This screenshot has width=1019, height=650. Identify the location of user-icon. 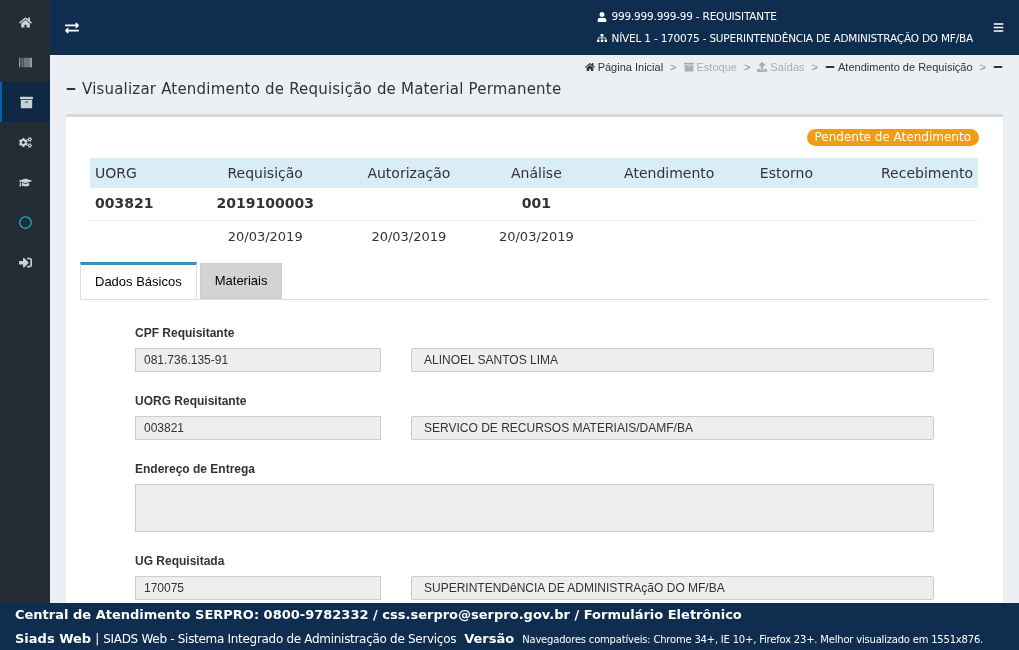
(601, 16).